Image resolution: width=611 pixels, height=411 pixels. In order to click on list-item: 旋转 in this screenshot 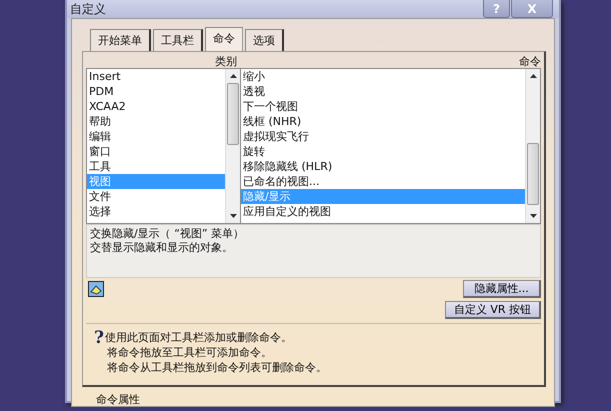, I will do `click(383, 151)`.